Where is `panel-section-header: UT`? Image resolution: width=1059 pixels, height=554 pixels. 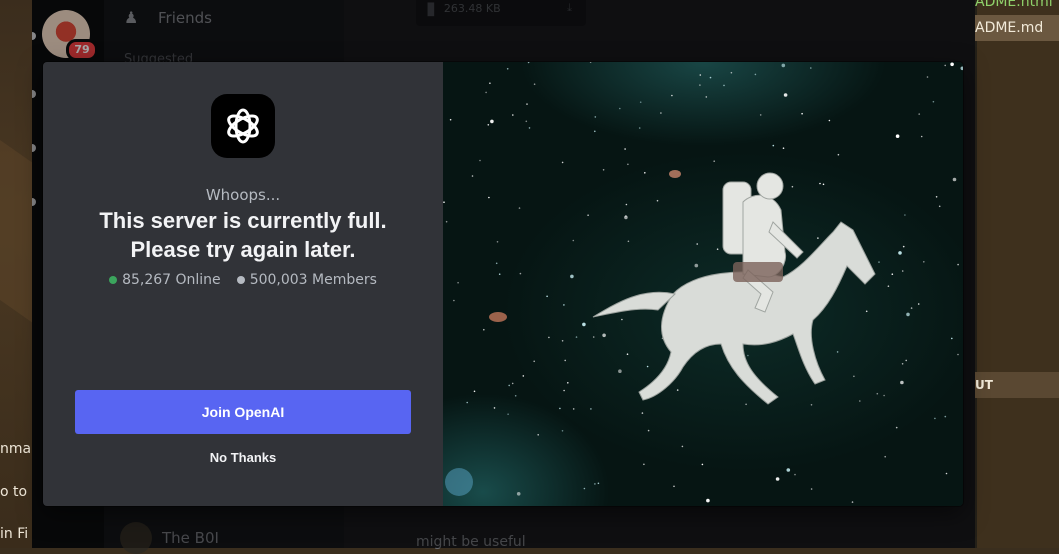
panel-section-header: UT is located at coordinates (1017, 385).